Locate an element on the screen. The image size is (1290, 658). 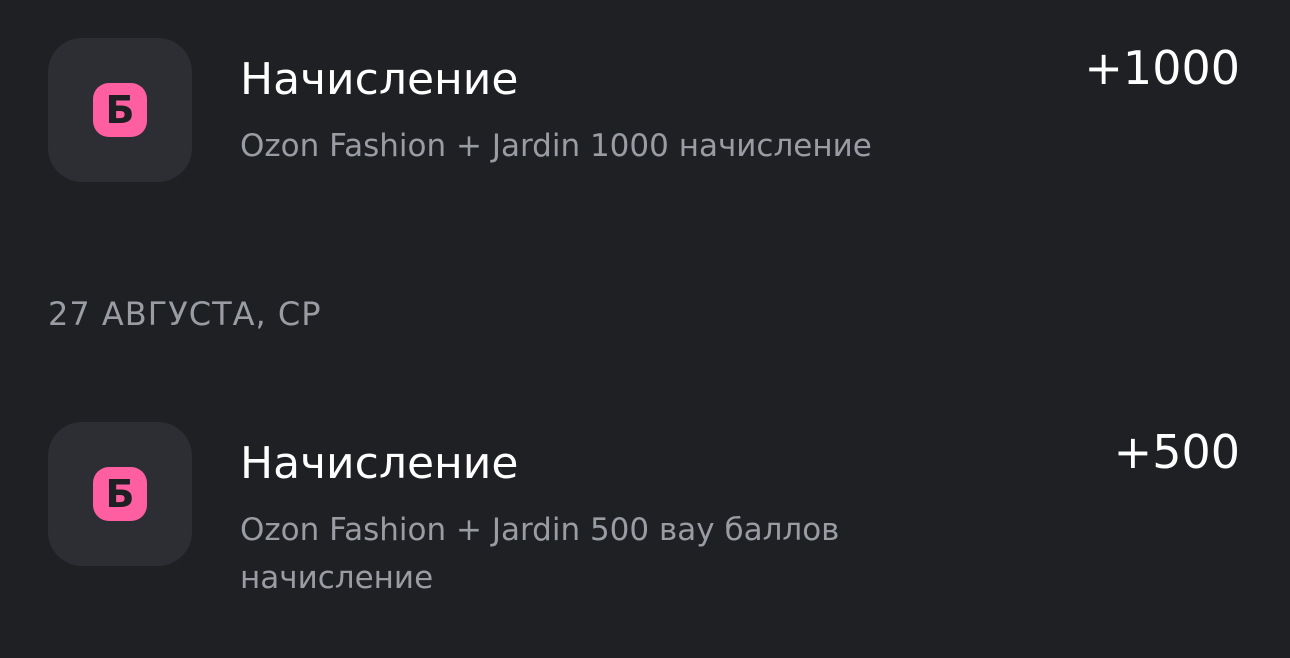
transaction-amount: +1000 is located at coordinates (1162, 68).